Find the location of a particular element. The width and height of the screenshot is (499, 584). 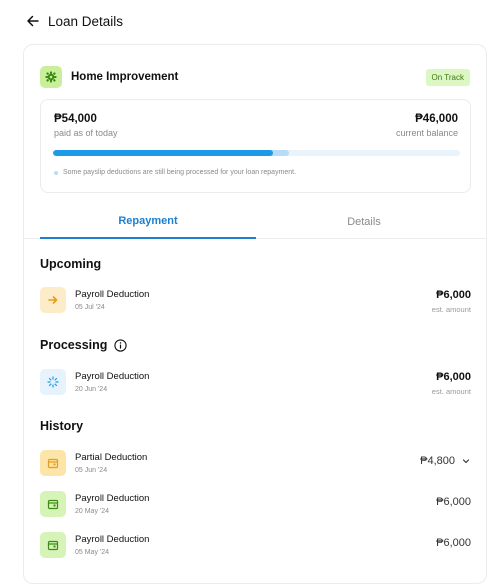

arrow-left-icon is located at coordinates (33, 21).